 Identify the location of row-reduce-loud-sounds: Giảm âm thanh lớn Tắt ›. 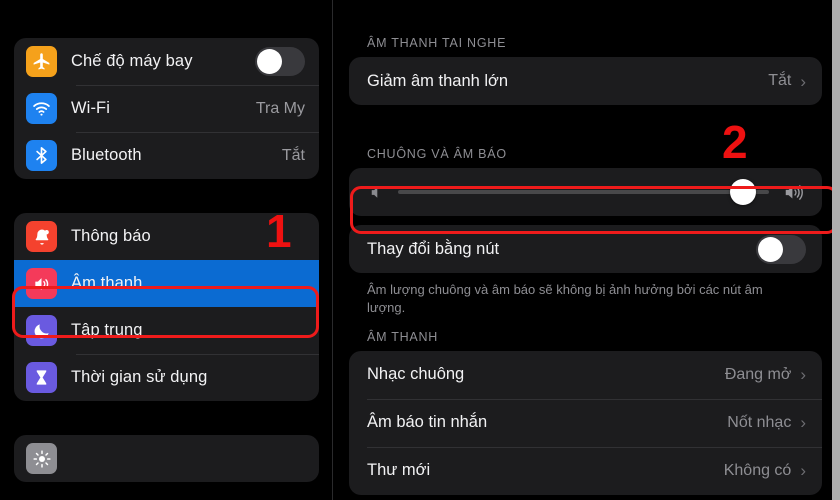
(585, 81).